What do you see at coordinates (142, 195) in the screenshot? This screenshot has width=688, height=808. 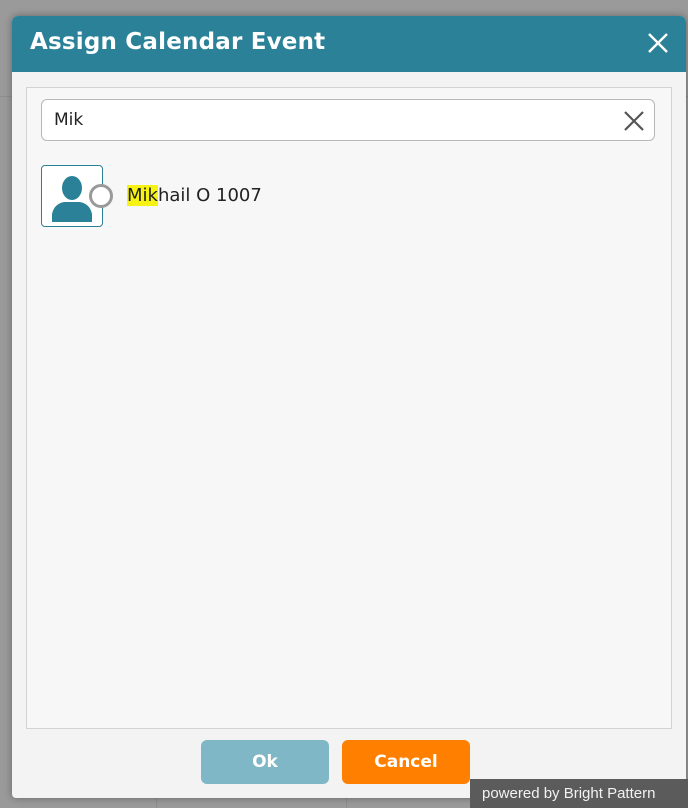 I see `search-match-highlight: Mik` at bounding box center [142, 195].